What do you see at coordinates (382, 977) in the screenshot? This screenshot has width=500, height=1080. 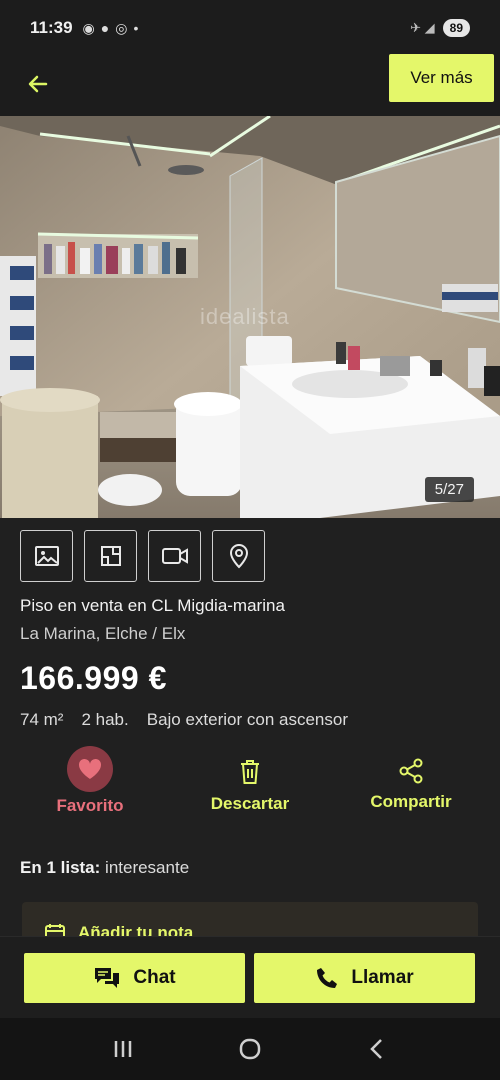 I see `call-label: Llamar` at bounding box center [382, 977].